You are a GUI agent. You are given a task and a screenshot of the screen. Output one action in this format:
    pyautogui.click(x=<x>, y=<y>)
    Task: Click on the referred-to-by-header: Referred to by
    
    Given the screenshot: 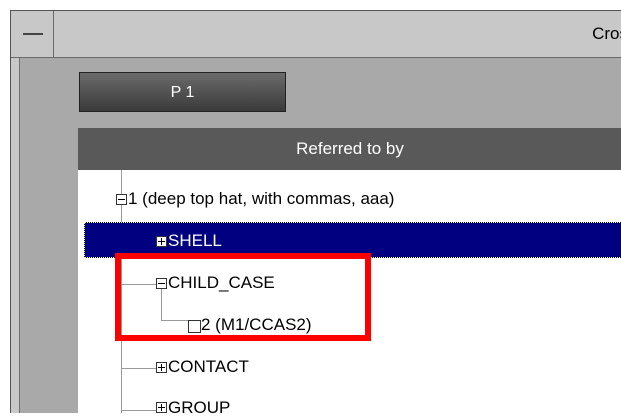 What is the action you would take?
    pyautogui.click(x=349, y=149)
    